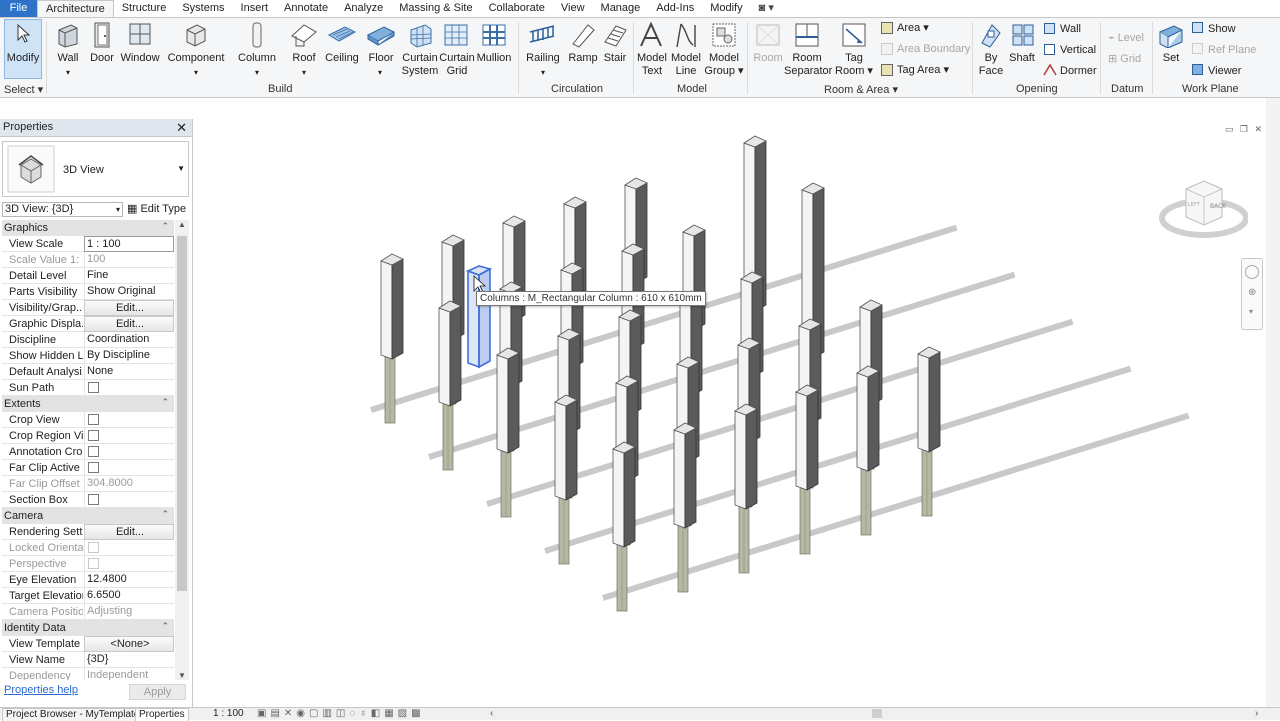 The image size is (1280, 721). I want to click on chevron-down-icon: ▾, so click(1251, 311).